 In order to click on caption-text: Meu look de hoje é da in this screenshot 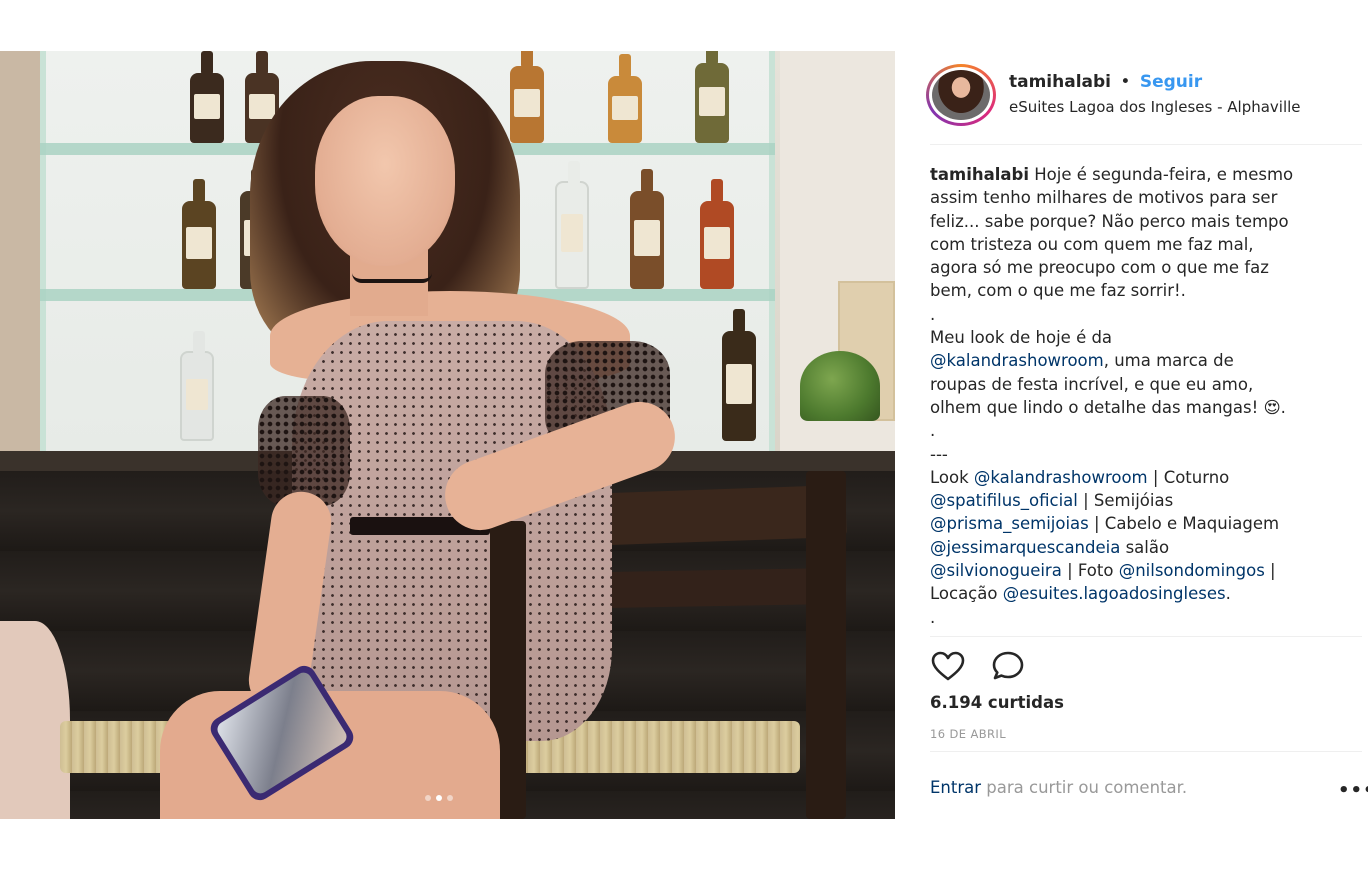, I will do `click(1021, 338)`.